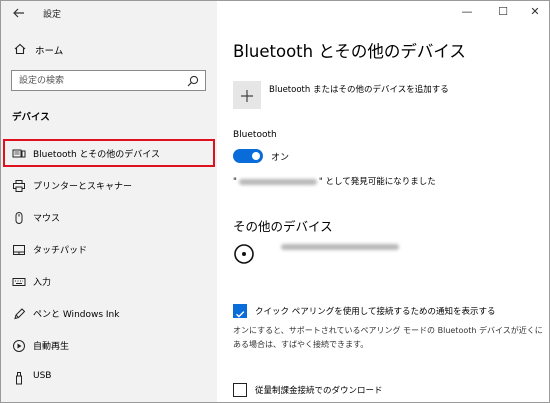 This screenshot has width=550, height=403. I want to click on bluetooth-devices-icon, so click(19, 153).